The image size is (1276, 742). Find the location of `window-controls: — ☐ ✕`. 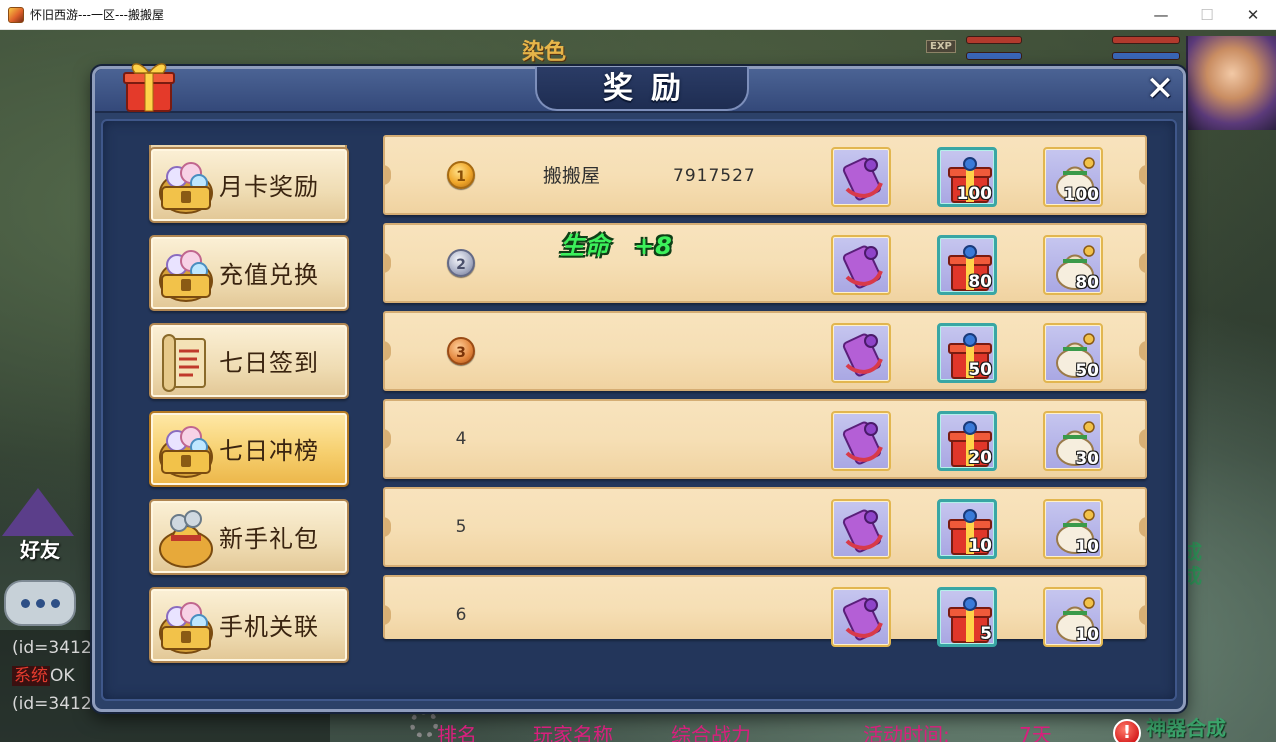

window-controls: — ☐ ✕ is located at coordinates (1207, 15).